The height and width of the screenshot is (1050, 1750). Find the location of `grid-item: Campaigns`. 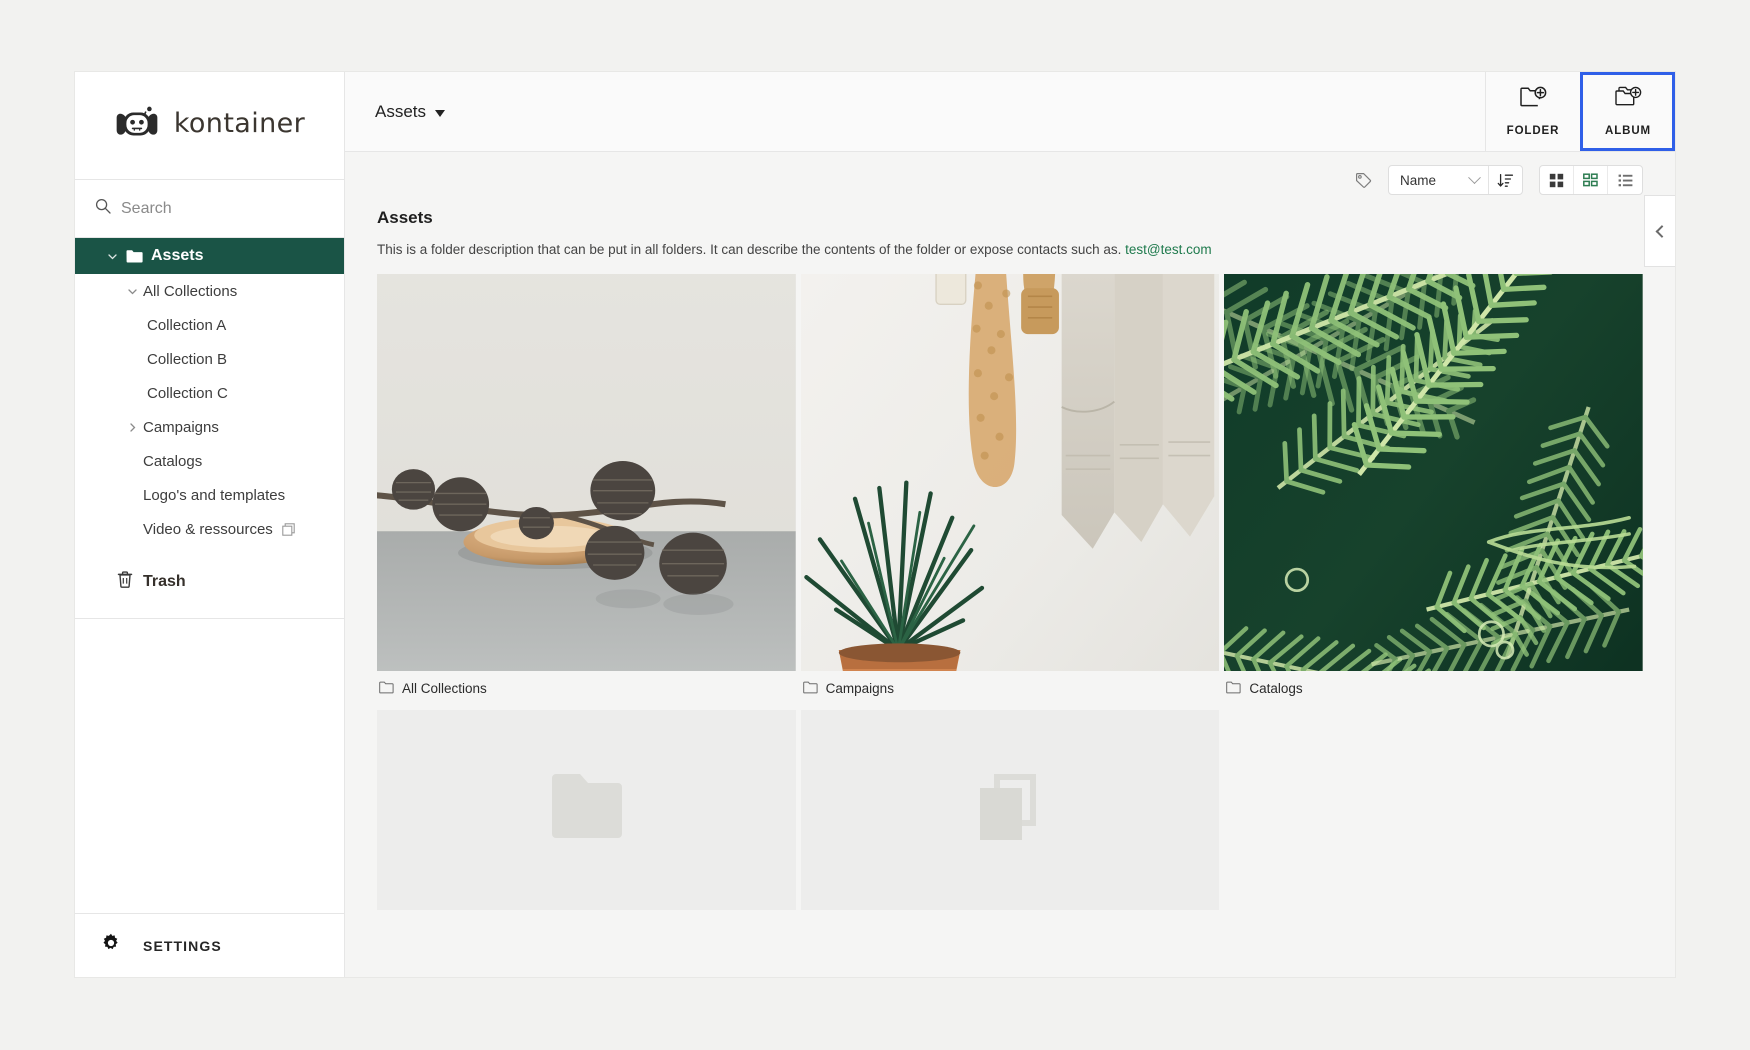

grid-item: Campaigns is located at coordinates (1010, 490).